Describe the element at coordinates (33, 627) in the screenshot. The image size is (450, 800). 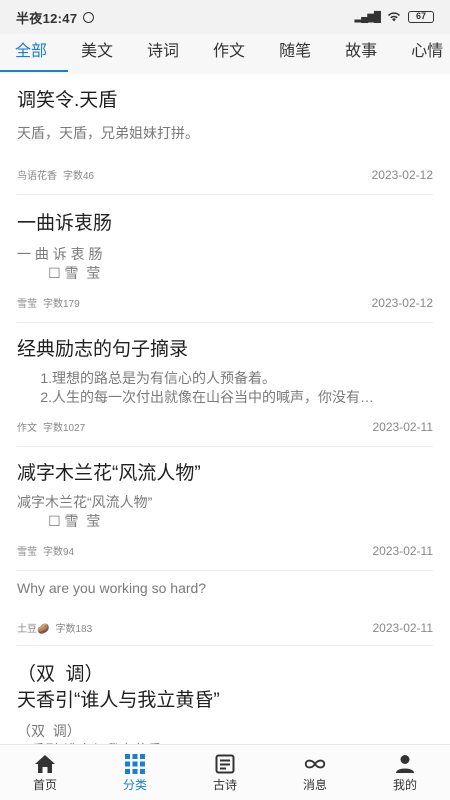
I see `article-author: 土豆🥔` at that location.